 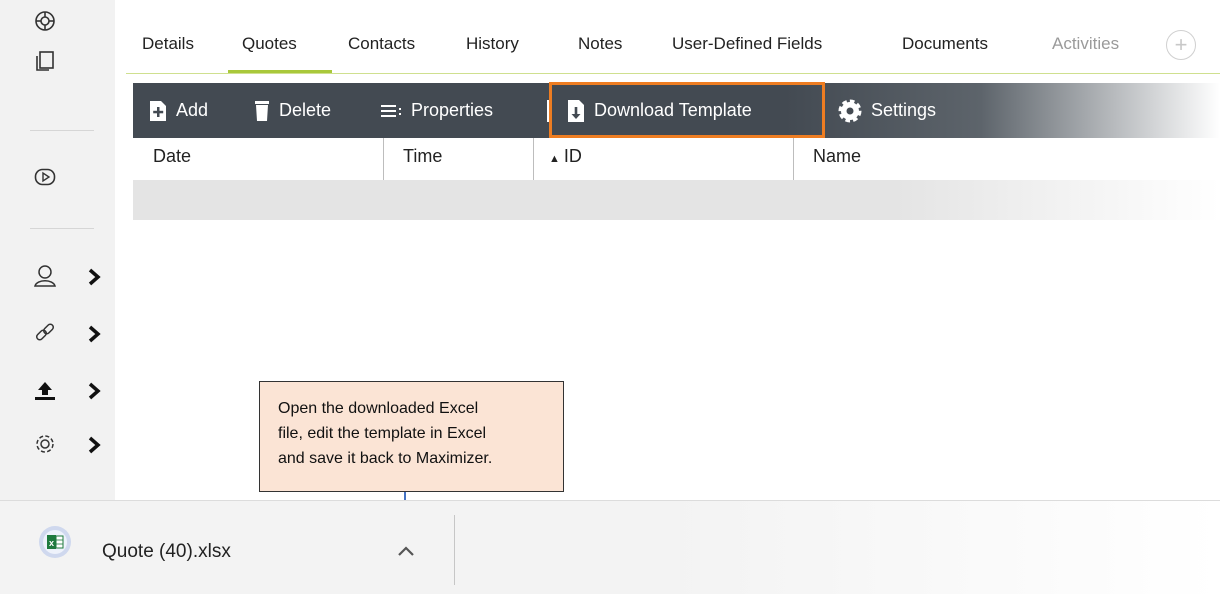 What do you see at coordinates (1181, 45) in the screenshot?
I see `plus-circle-icon: +` at bounding box center [1181, 45].